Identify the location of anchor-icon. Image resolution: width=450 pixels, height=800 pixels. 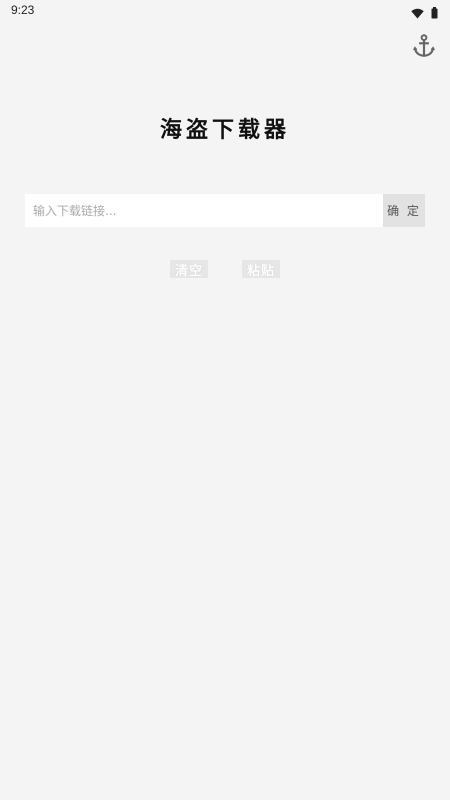
(424, 48).